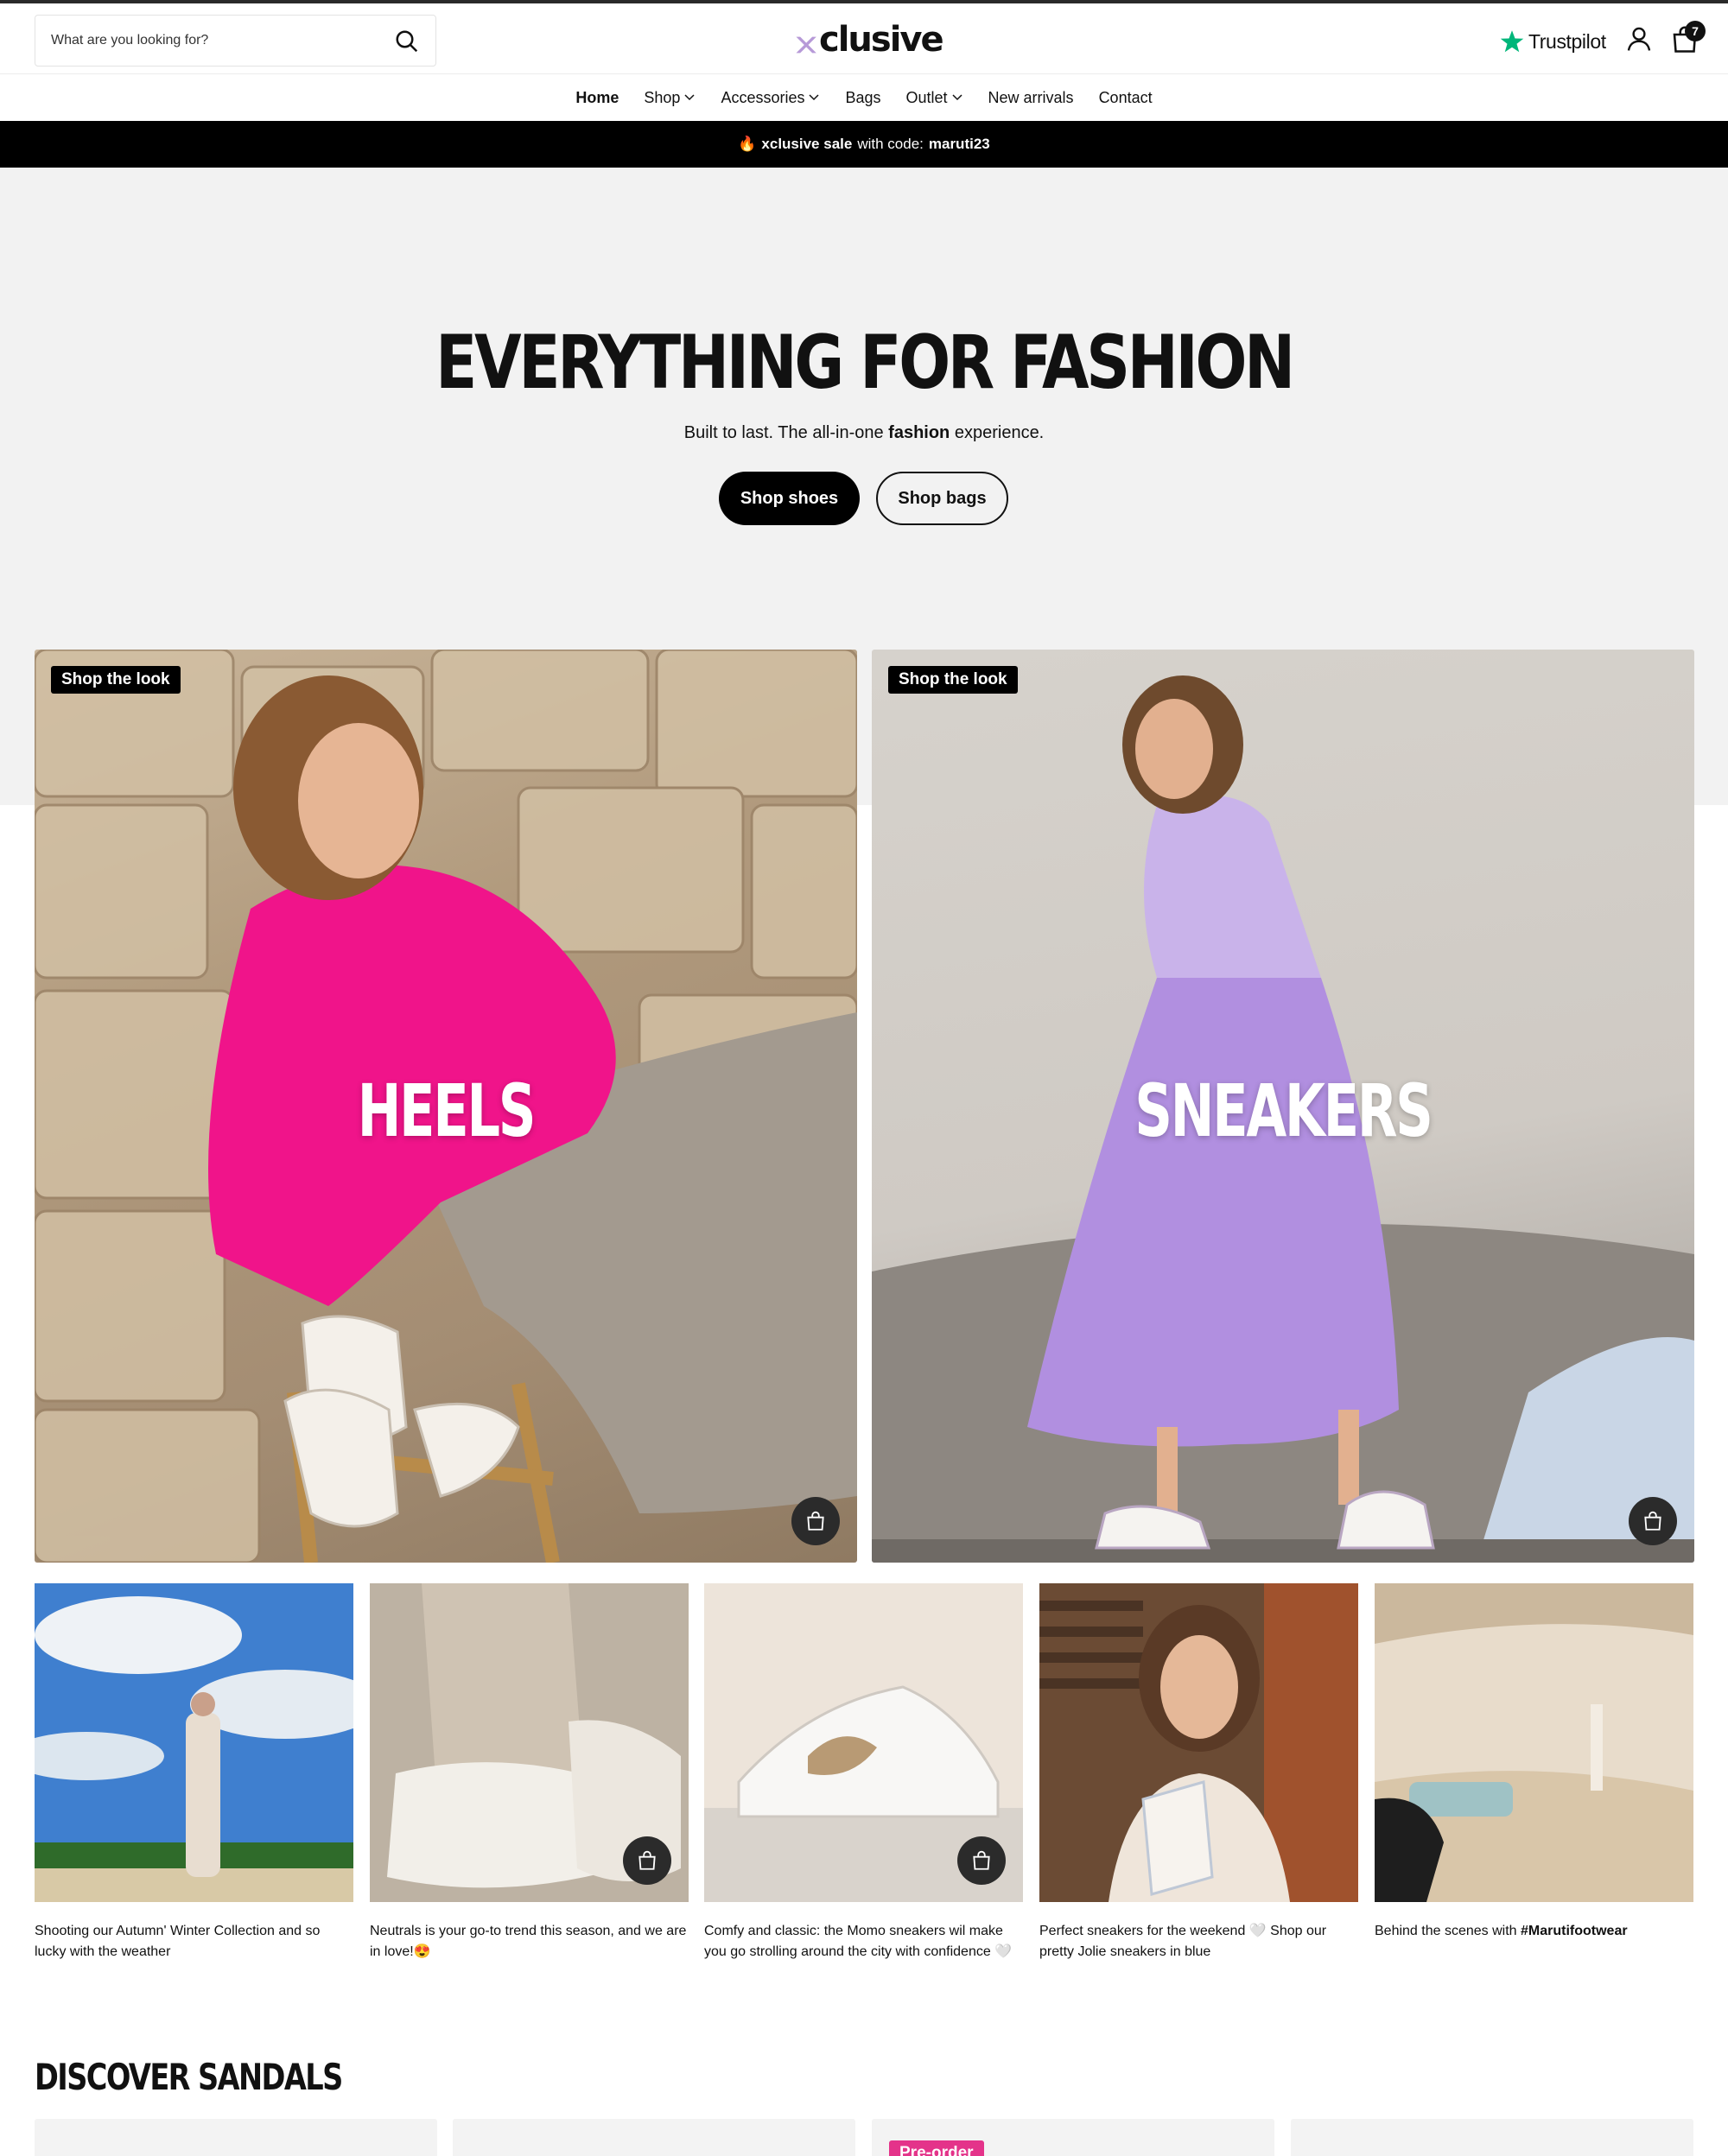 Image resolution: width=1728 pixels, height=2156 pixels. I want to click on look-label-sneakers: SNEAKERS, so click(1283, 1110).